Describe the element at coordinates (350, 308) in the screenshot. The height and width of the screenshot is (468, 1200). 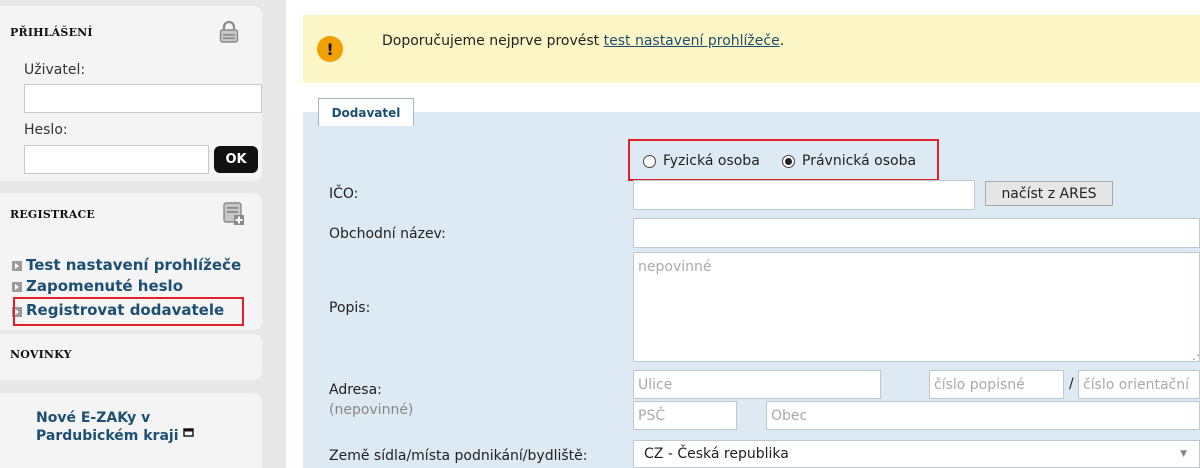
I see `description-label: Popis:` at that location.